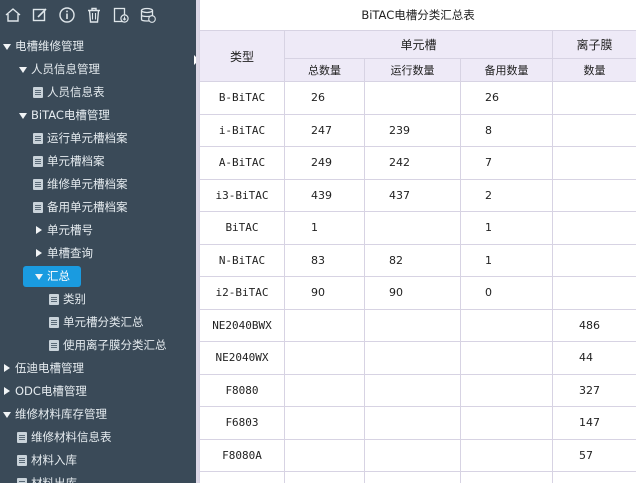 Image resolution: width=636 pixels, height=483 pixels. What do you see at coordinates (417, 477) in the screenshot?
I see `table-row: F8080SP 2` at bounding box center [417, 477].